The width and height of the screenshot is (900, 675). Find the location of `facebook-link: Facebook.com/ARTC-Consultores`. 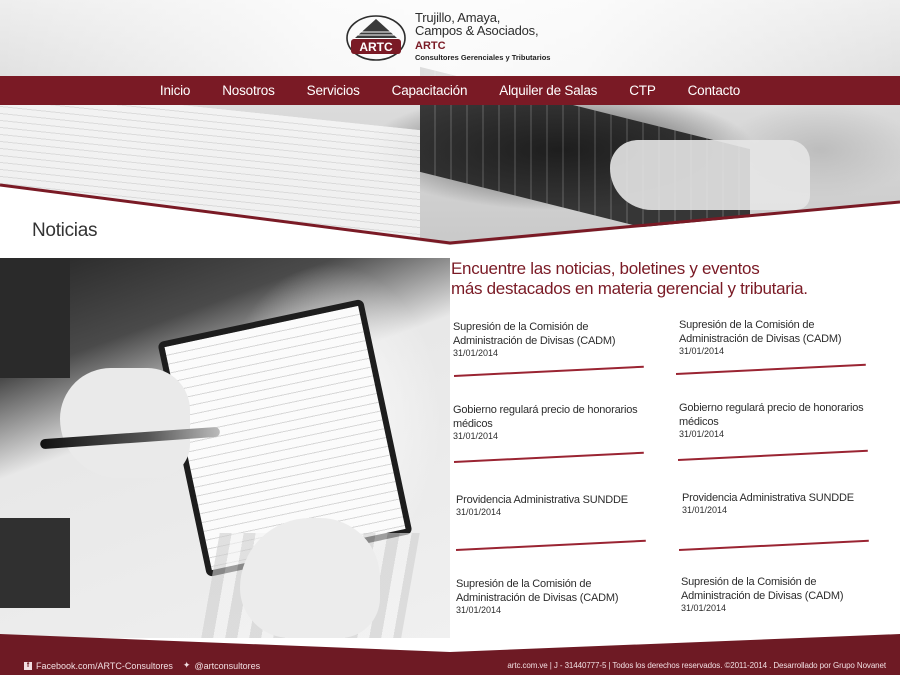

facebook-link: Facebook.com/ARTC-Consultores is located at coordinates (104, 666).